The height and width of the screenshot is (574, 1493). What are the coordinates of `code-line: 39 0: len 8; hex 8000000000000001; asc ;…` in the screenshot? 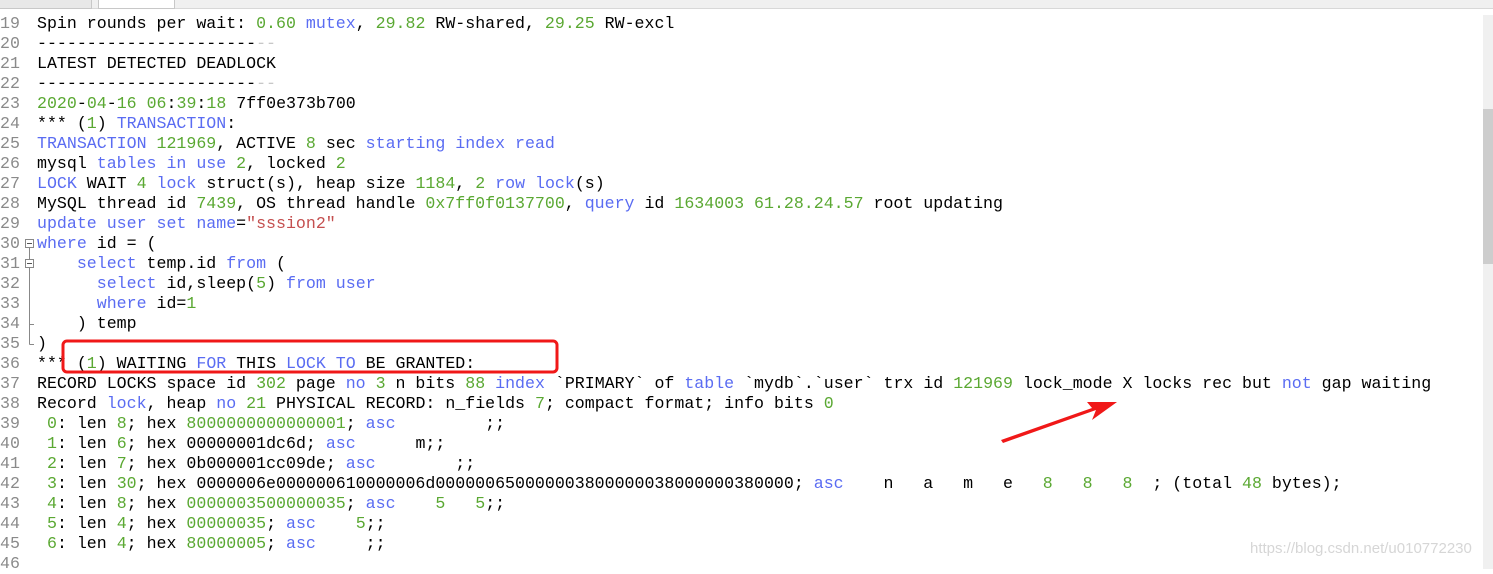 It's located at (740, 424).